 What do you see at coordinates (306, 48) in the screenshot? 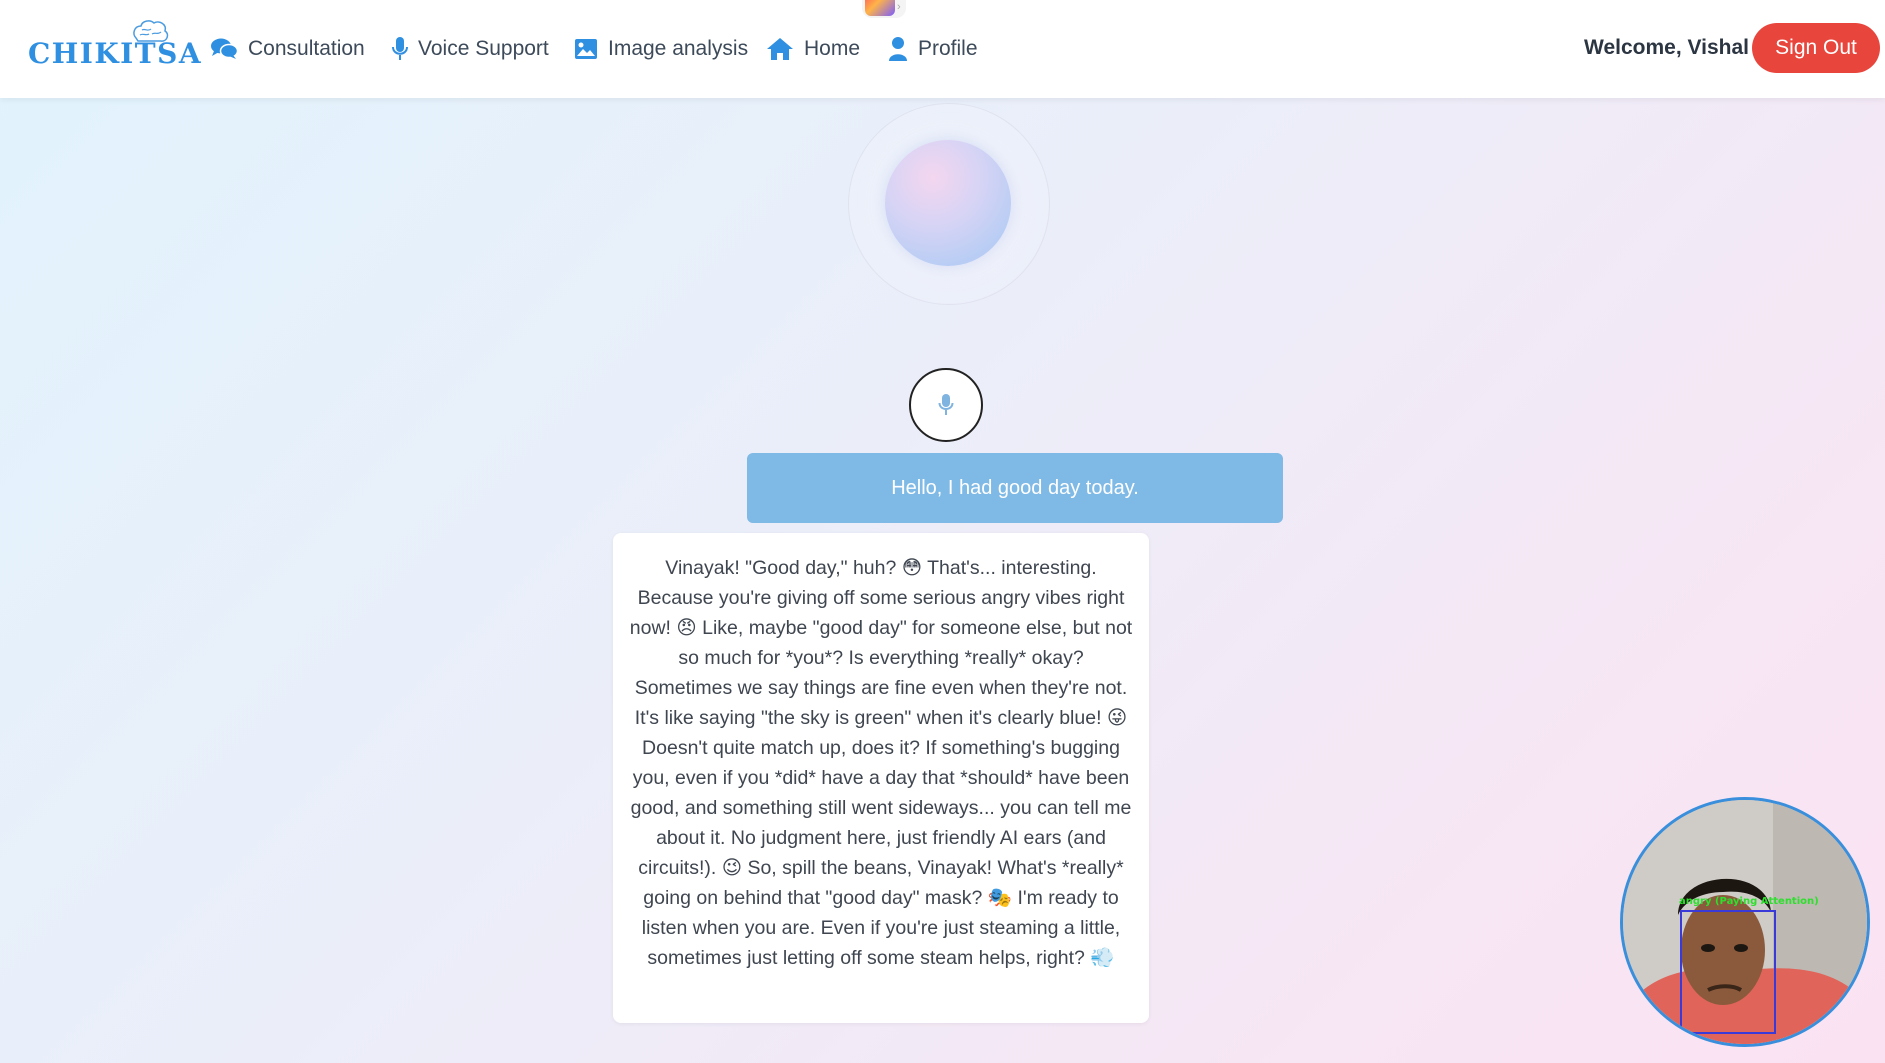
I see `nav-label: Consultation` at bounding box center [306, 48].